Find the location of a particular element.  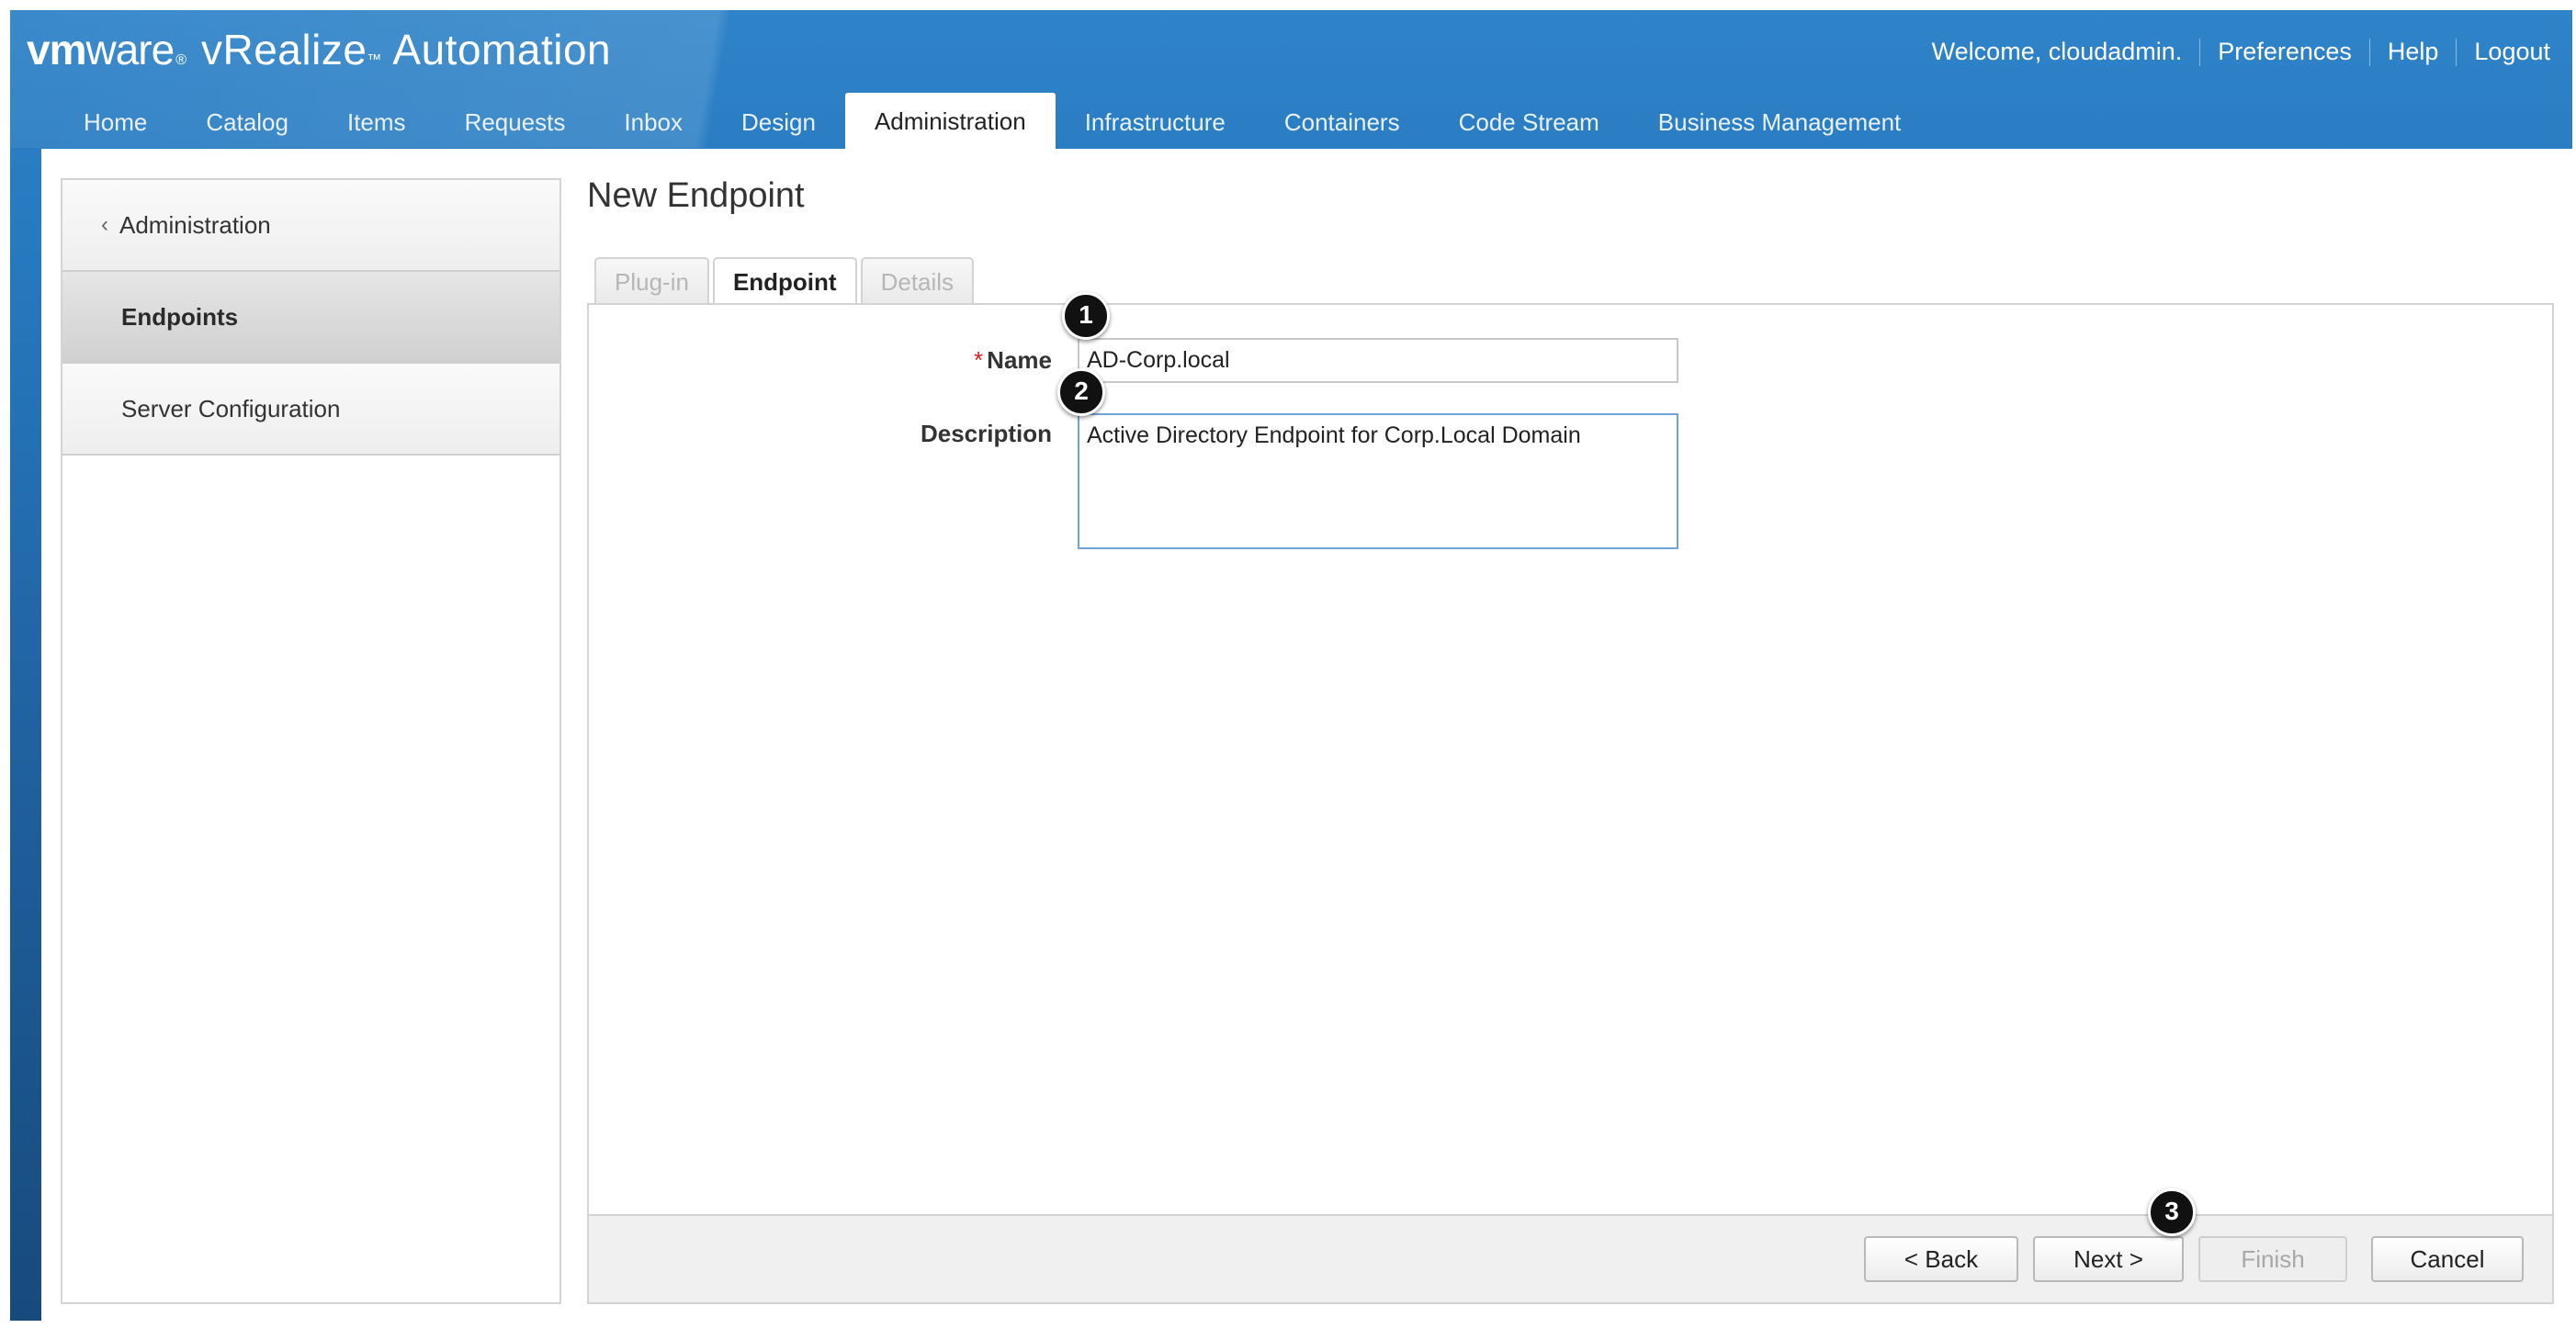

logo-registered-mark: ® is located at coordinates (180, 60).